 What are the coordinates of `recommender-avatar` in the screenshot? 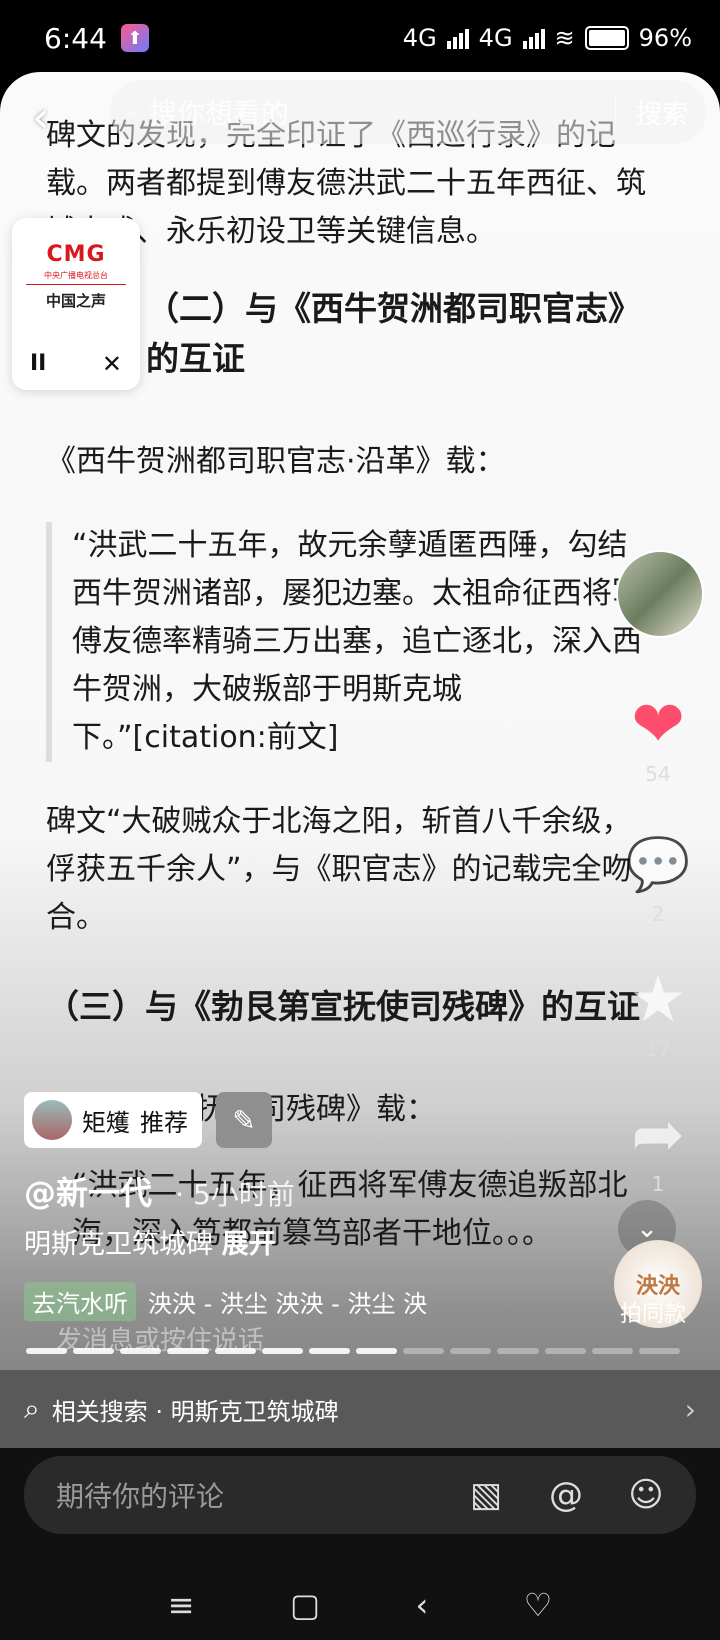 It's located at (52, 1120).